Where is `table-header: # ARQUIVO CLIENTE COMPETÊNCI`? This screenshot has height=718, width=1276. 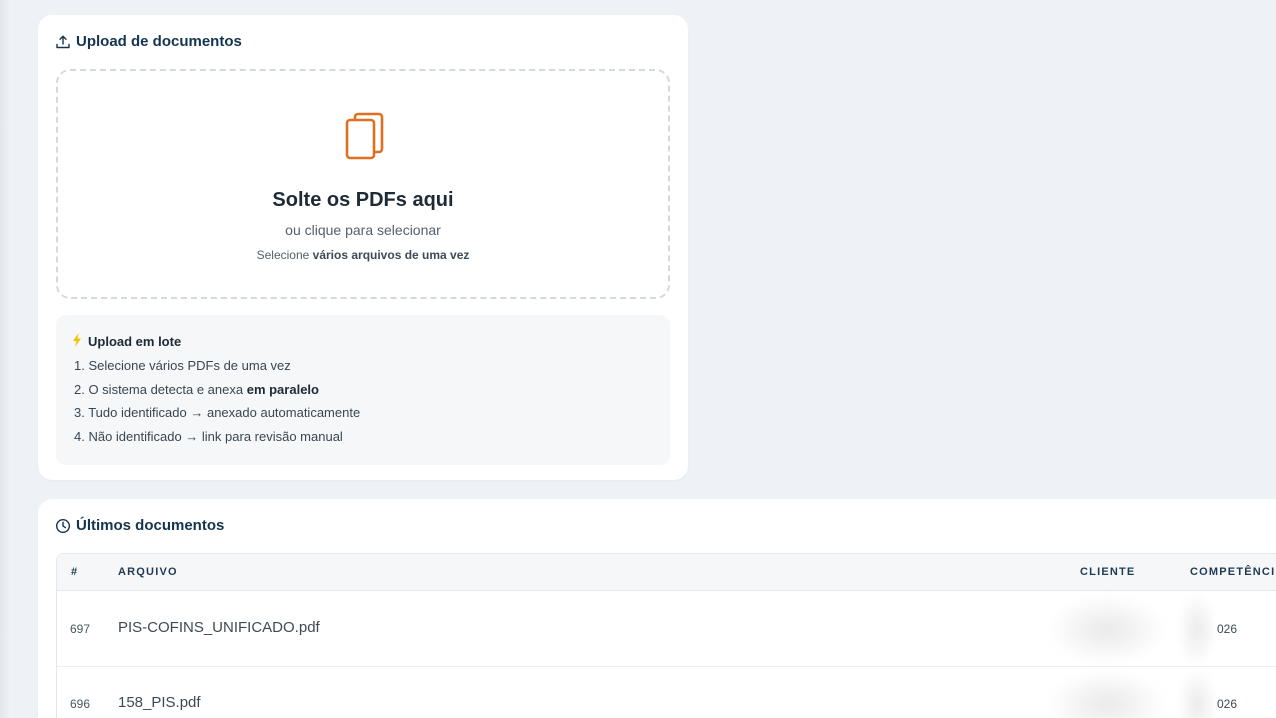 table-header: # ARQUIVO CLIENTE COMPETÊNCI is located at coordinates (666, 572).